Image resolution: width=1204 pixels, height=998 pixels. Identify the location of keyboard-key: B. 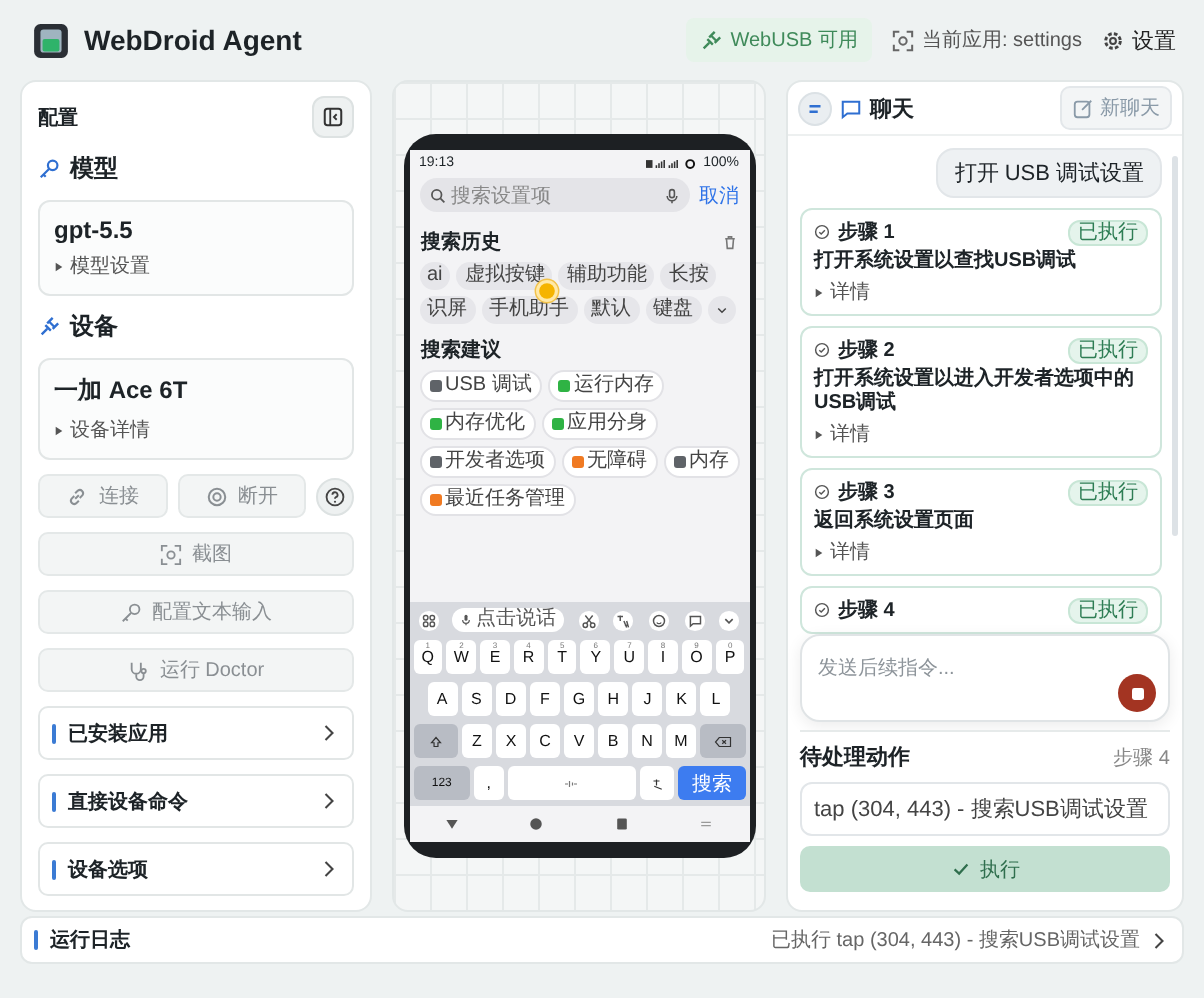
(613, 741).